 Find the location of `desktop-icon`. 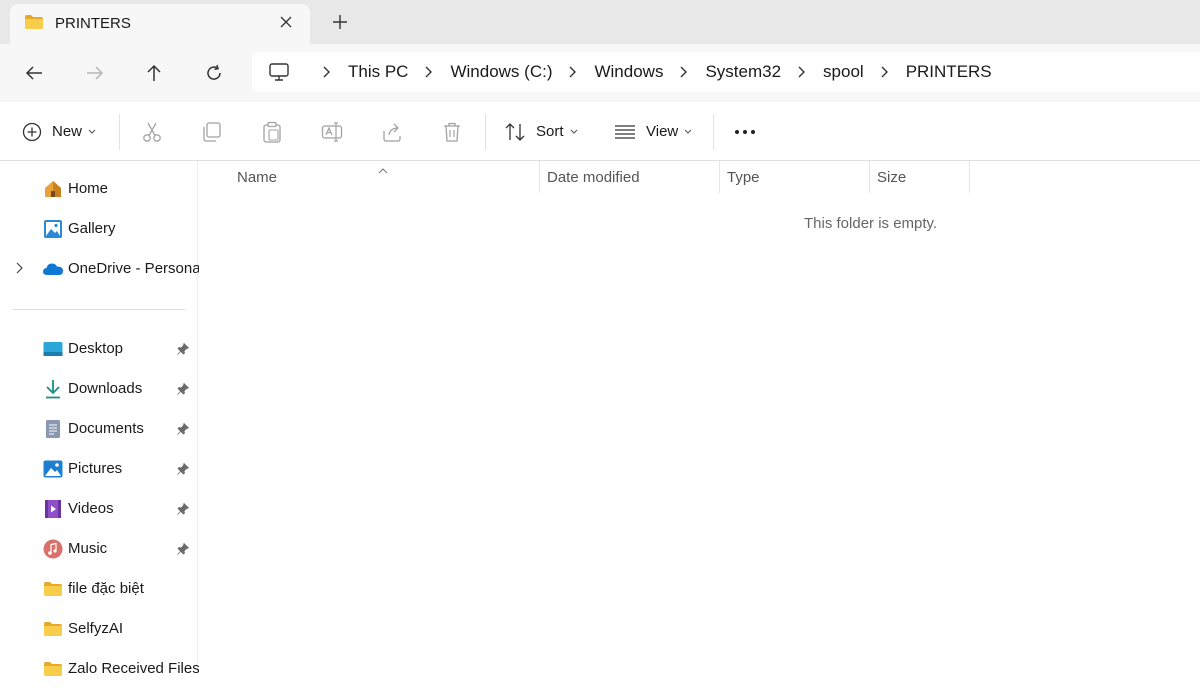

desktop-icon is located at coordinates (53, 349).